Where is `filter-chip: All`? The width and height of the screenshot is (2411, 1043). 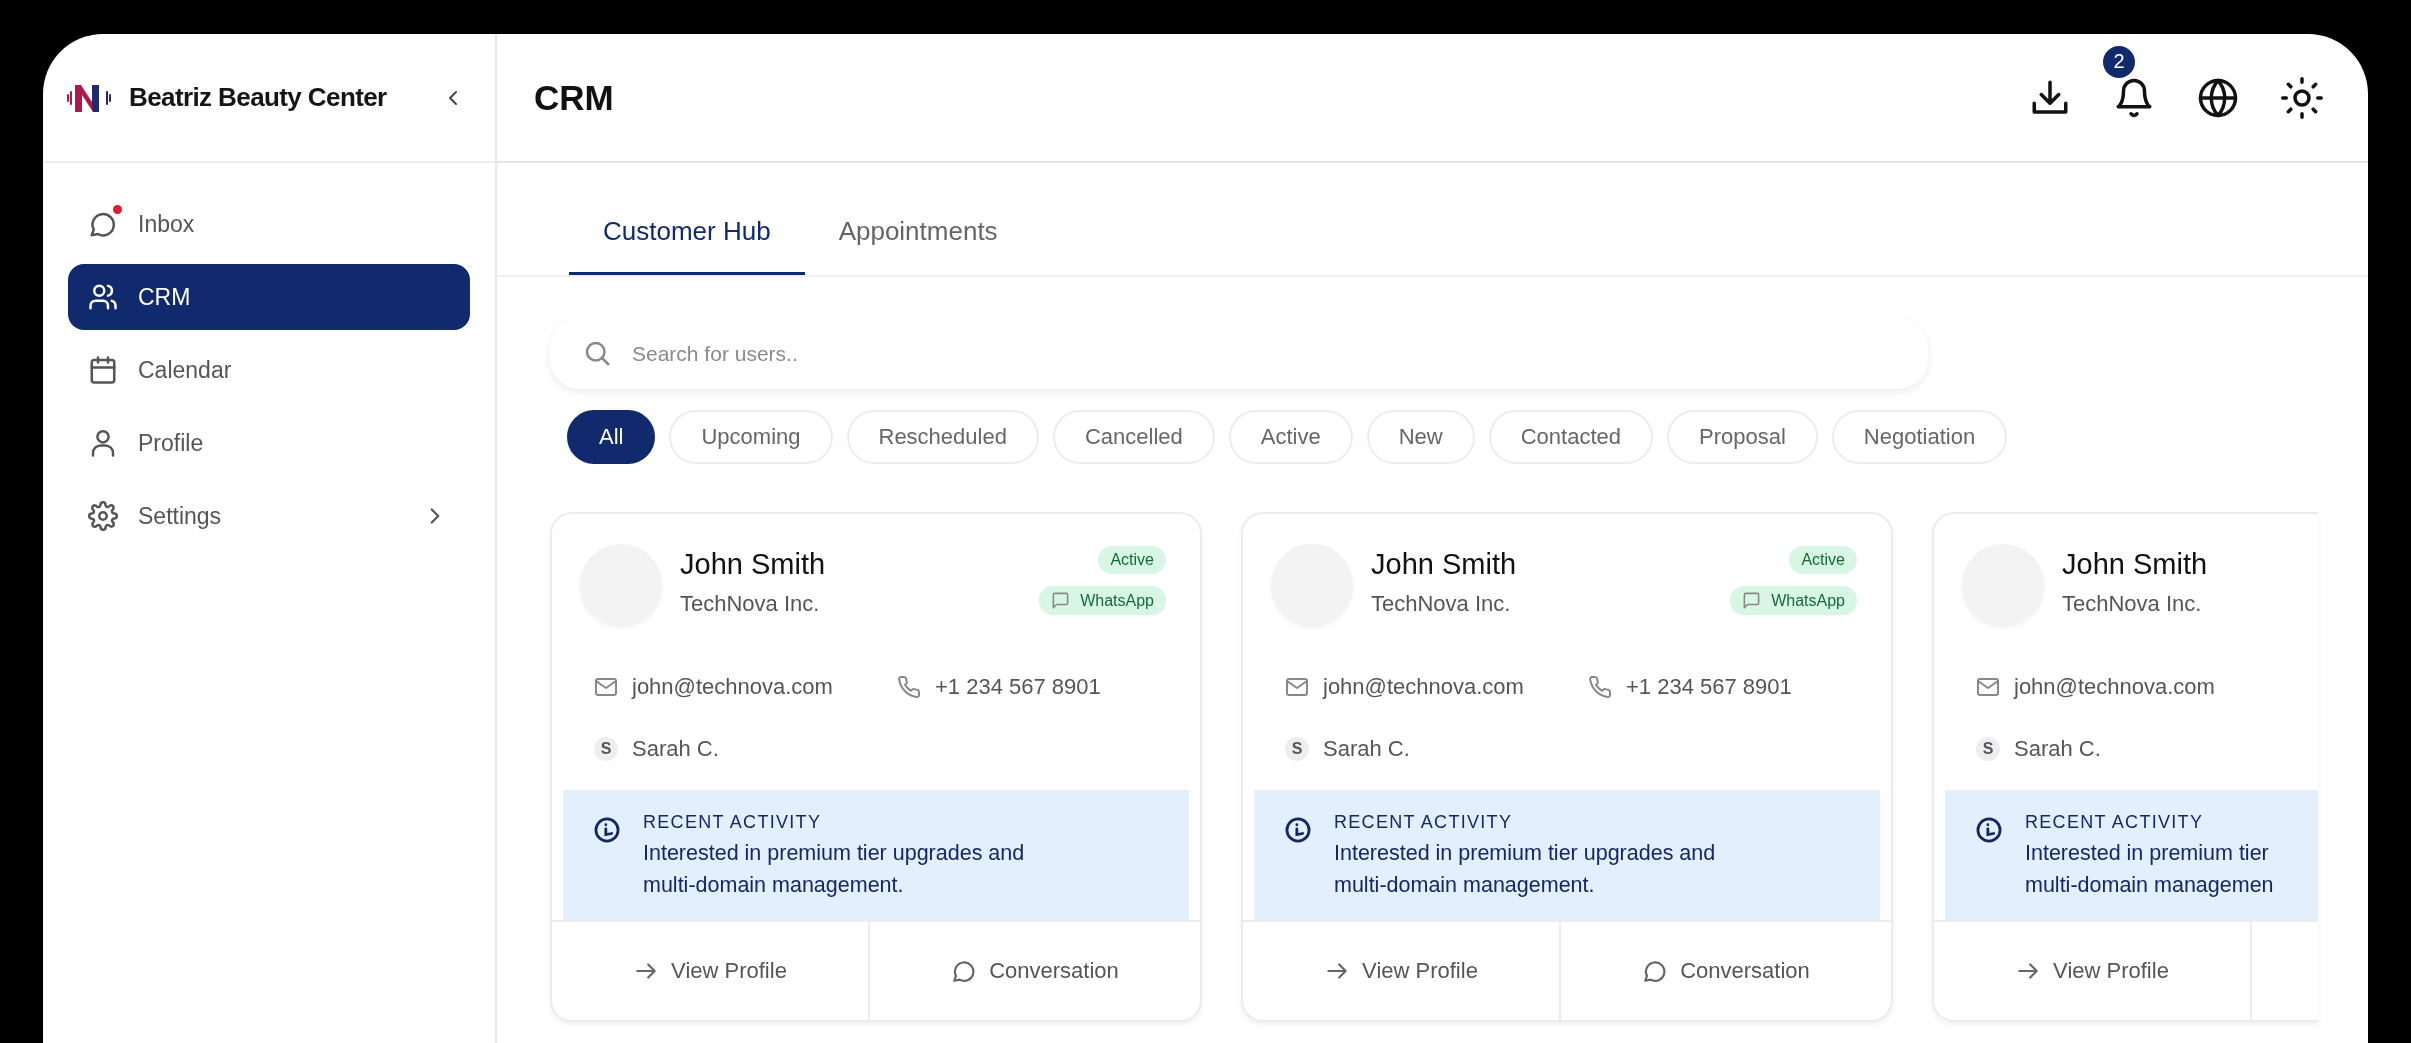
filter-chip: All is located at coordinates (611, 437).